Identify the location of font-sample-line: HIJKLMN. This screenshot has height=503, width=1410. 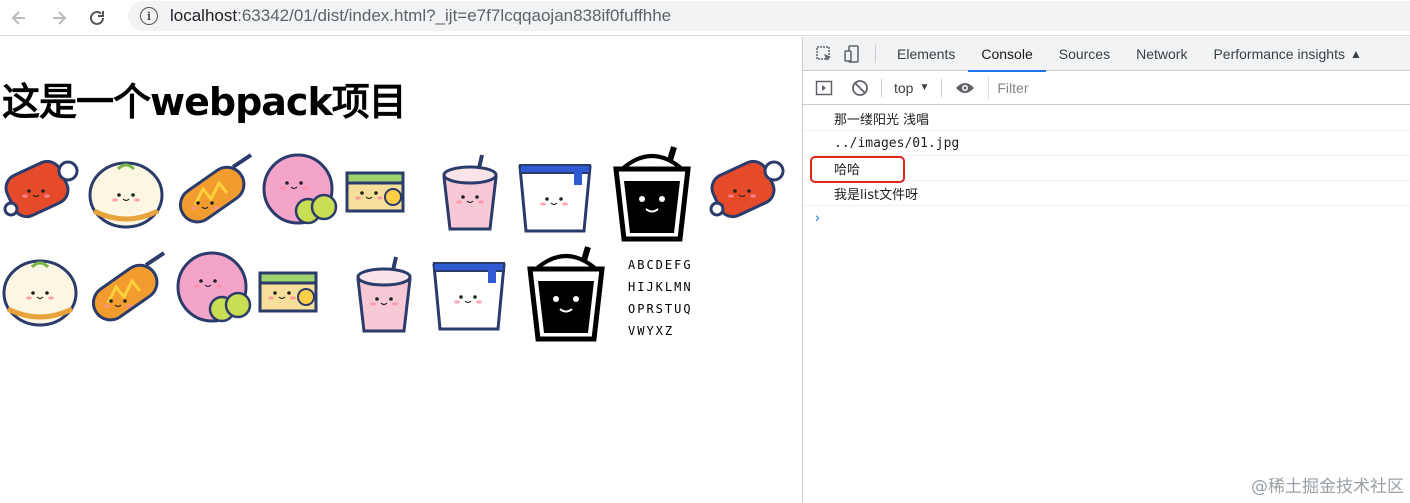
(660, 287).